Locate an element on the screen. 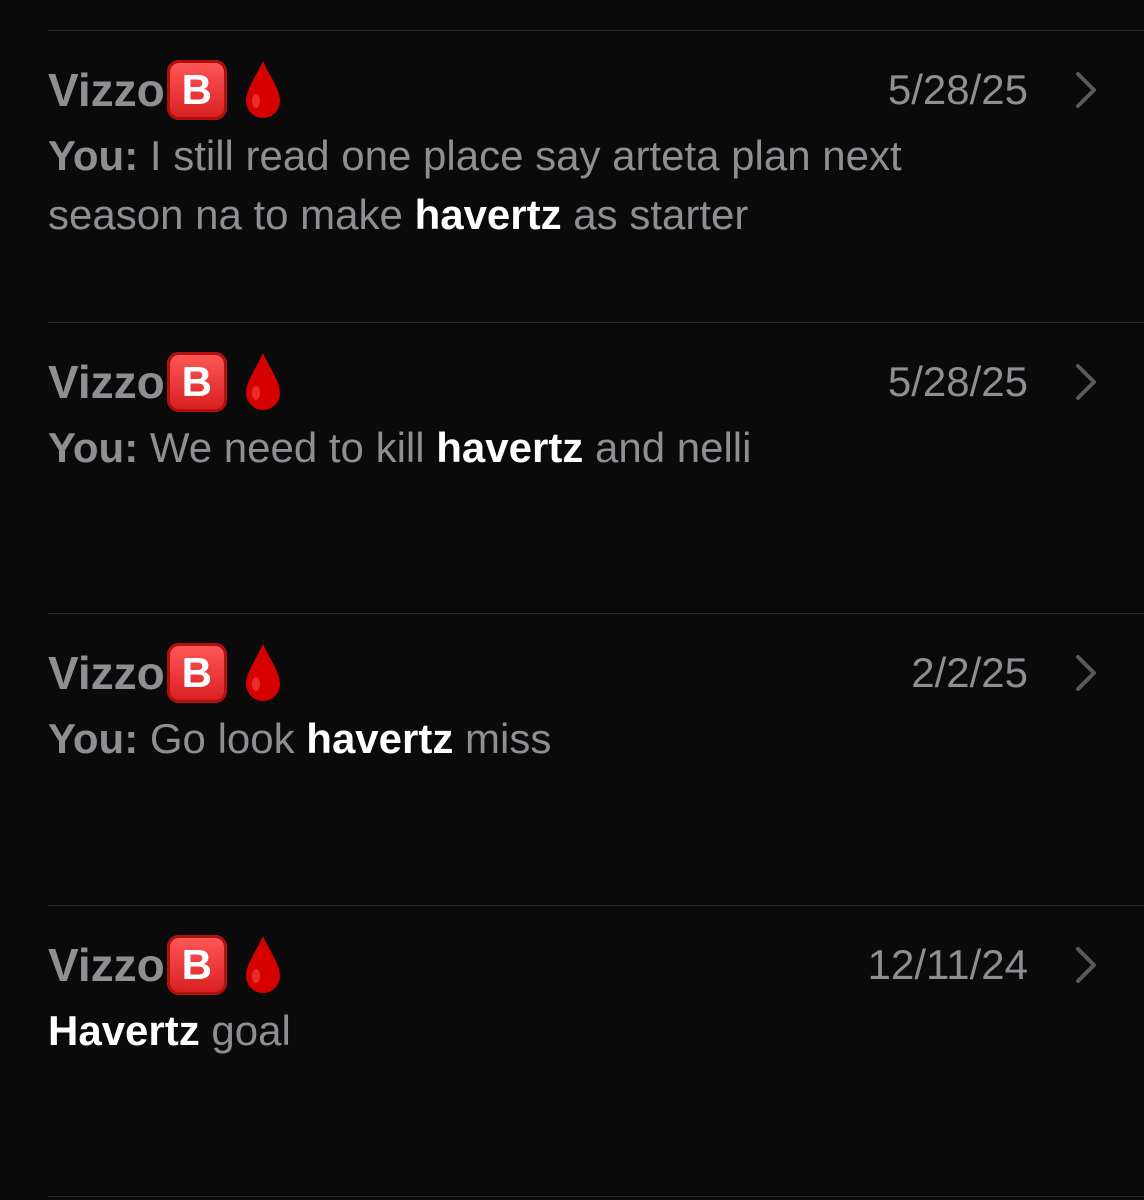 The height and width of the screenshot is (1200, 1144). message-date: 2/2/25 is located at coordinates (969, 672).